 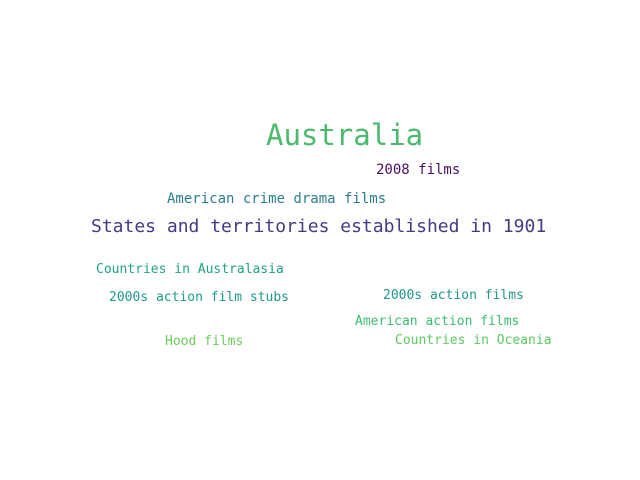 I want to click on word-2008-films: 2008 films, so click(x=418, y=170).